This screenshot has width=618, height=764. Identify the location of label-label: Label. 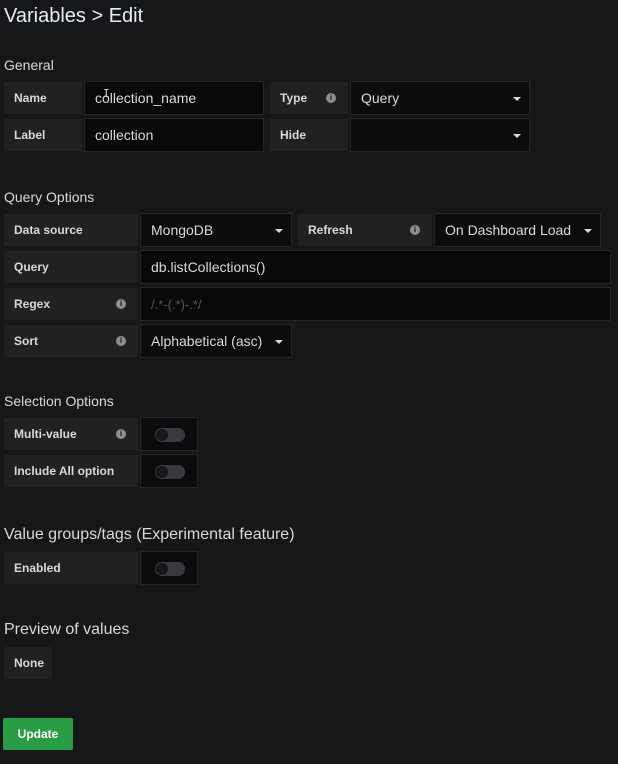
(43, 135).